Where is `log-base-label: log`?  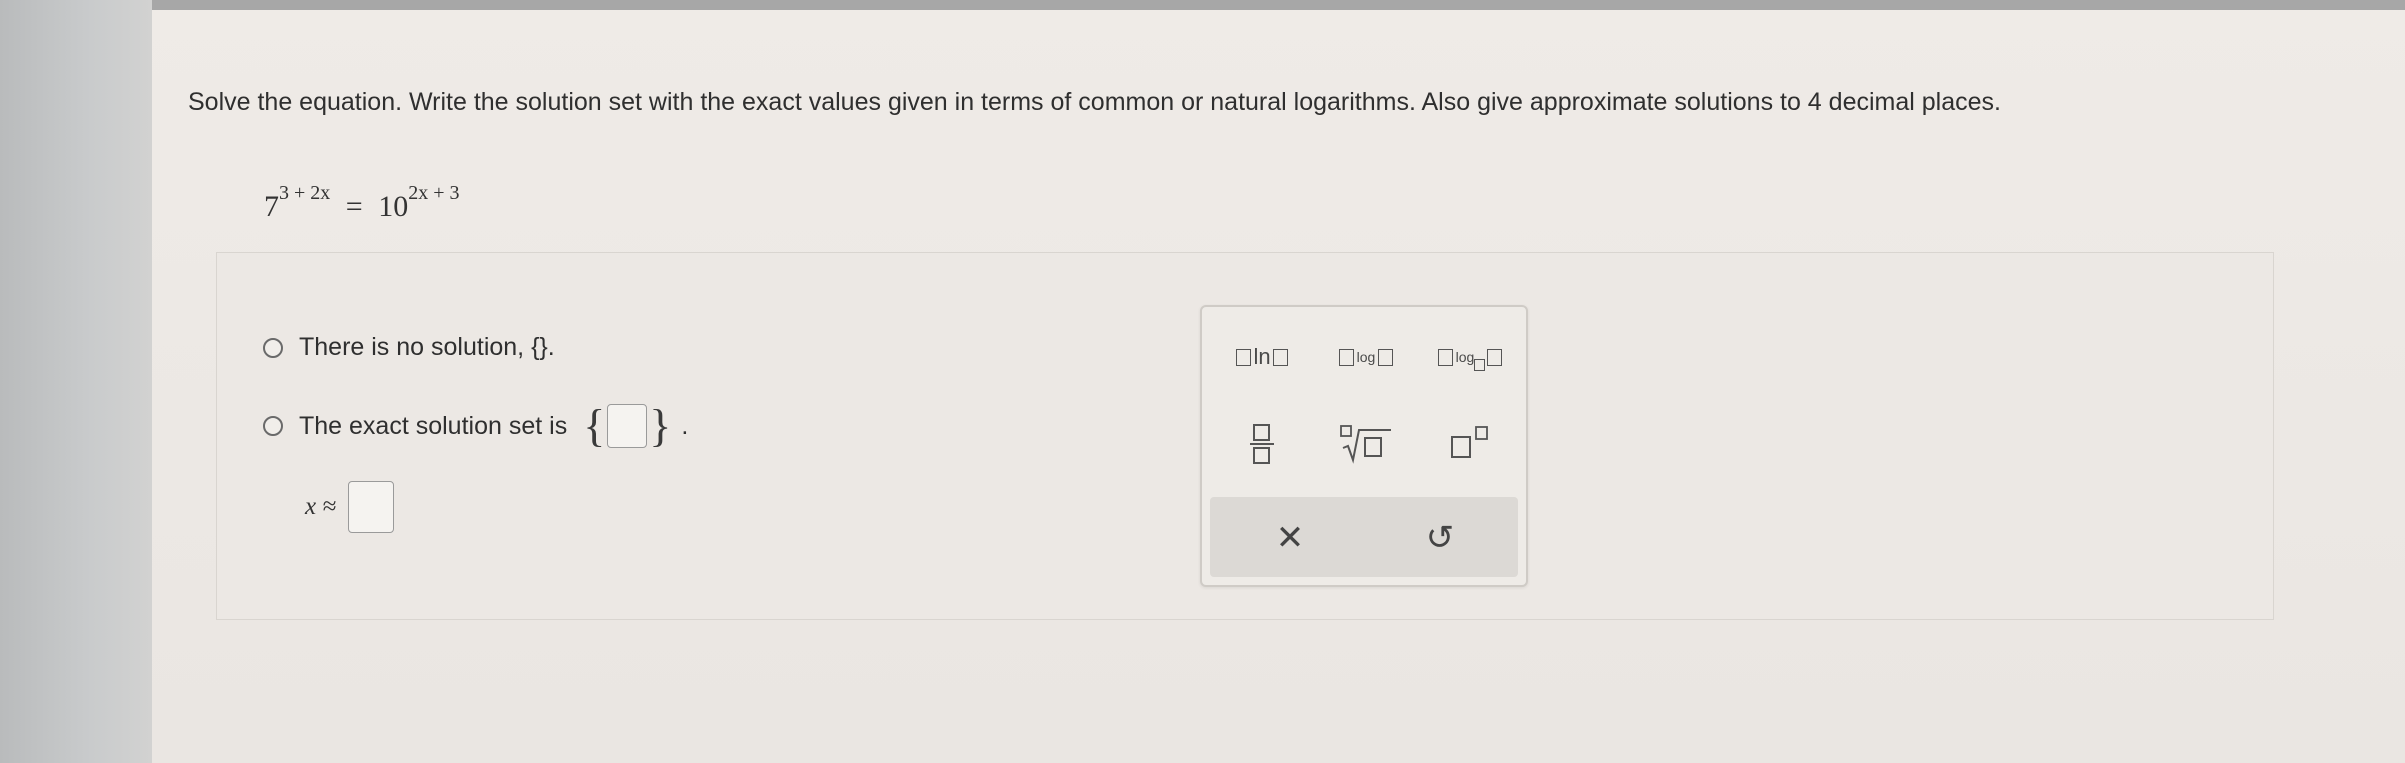 log-base-label: log is located at coordinates (1465, 357).